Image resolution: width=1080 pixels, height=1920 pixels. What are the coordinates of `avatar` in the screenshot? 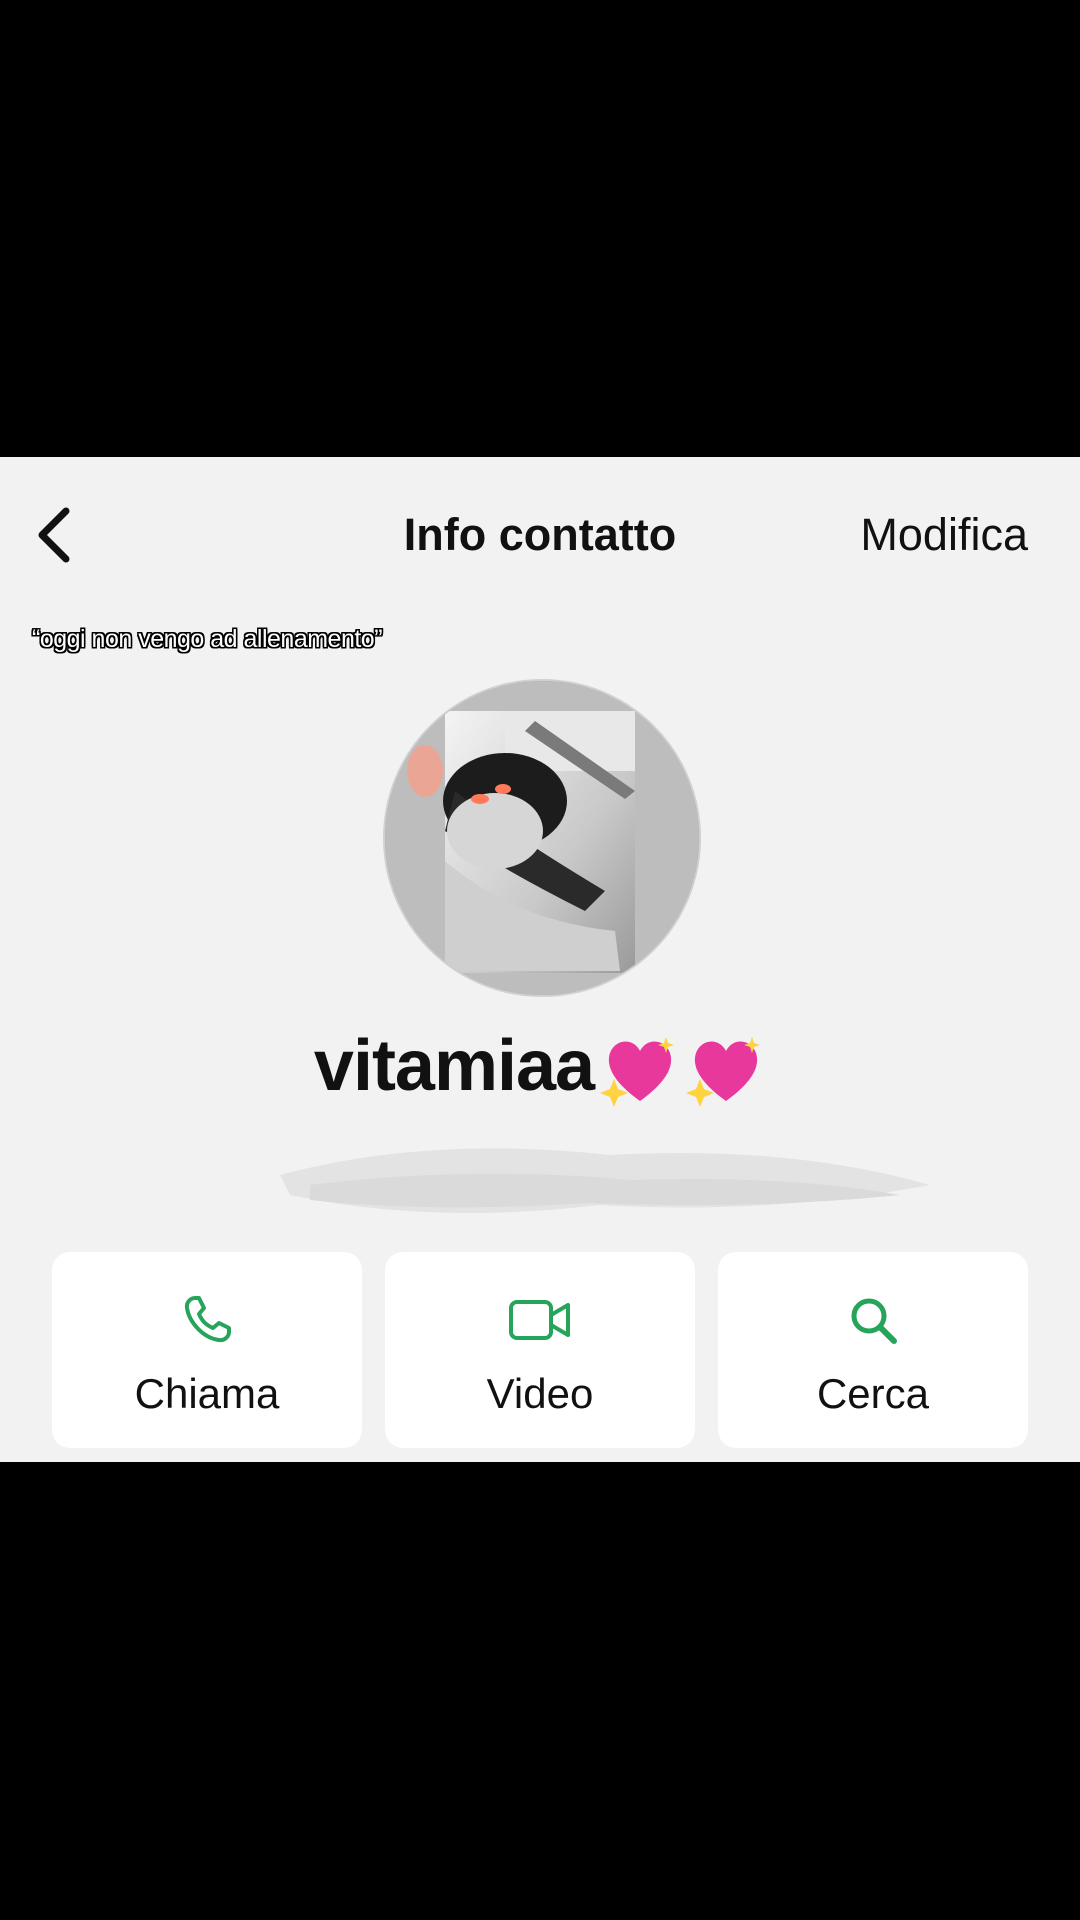 It's located at (542, 838).